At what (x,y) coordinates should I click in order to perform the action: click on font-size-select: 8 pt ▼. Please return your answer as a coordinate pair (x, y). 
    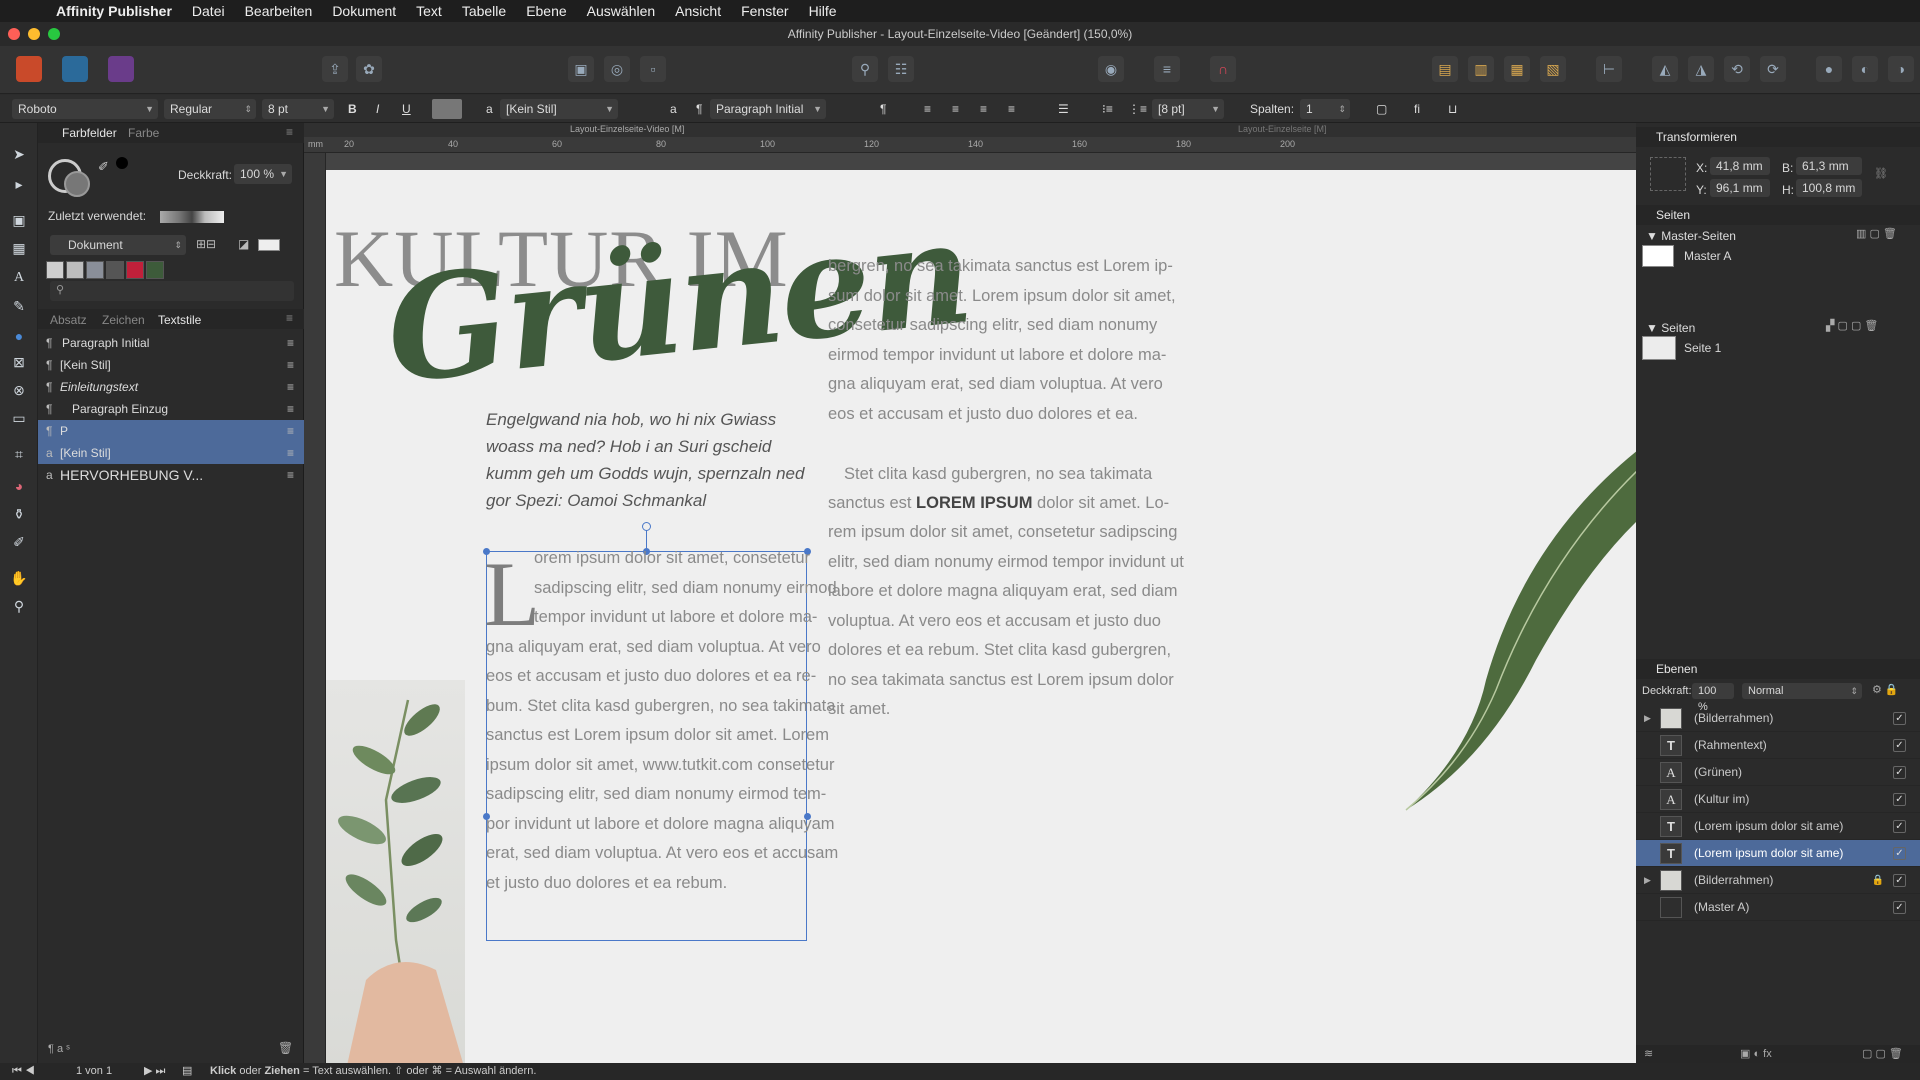
    Looking at the image, I should click on (298, 109).